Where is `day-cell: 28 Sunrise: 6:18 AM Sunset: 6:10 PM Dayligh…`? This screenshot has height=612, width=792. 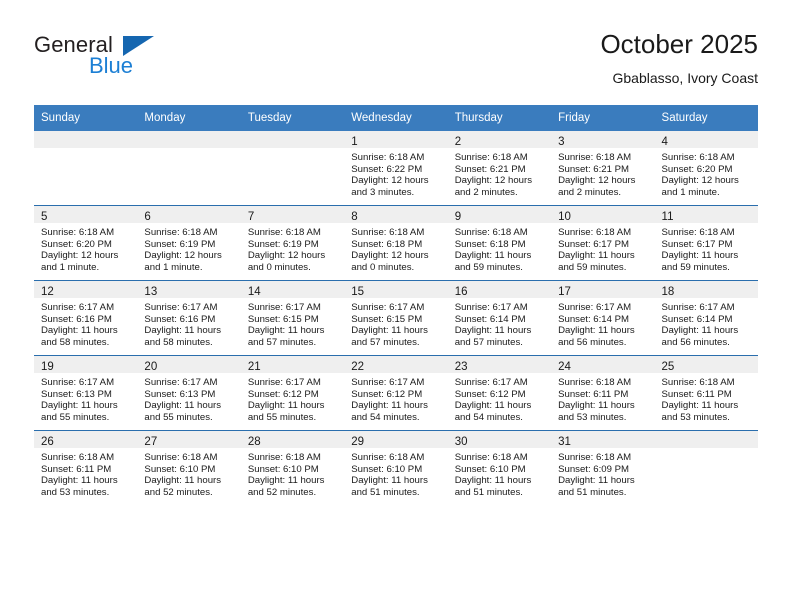
day-cell: 28 Sunrise: 6:18 AM Sunset: 6:10 PM Dayligh… is located at coordinates (292, 467).